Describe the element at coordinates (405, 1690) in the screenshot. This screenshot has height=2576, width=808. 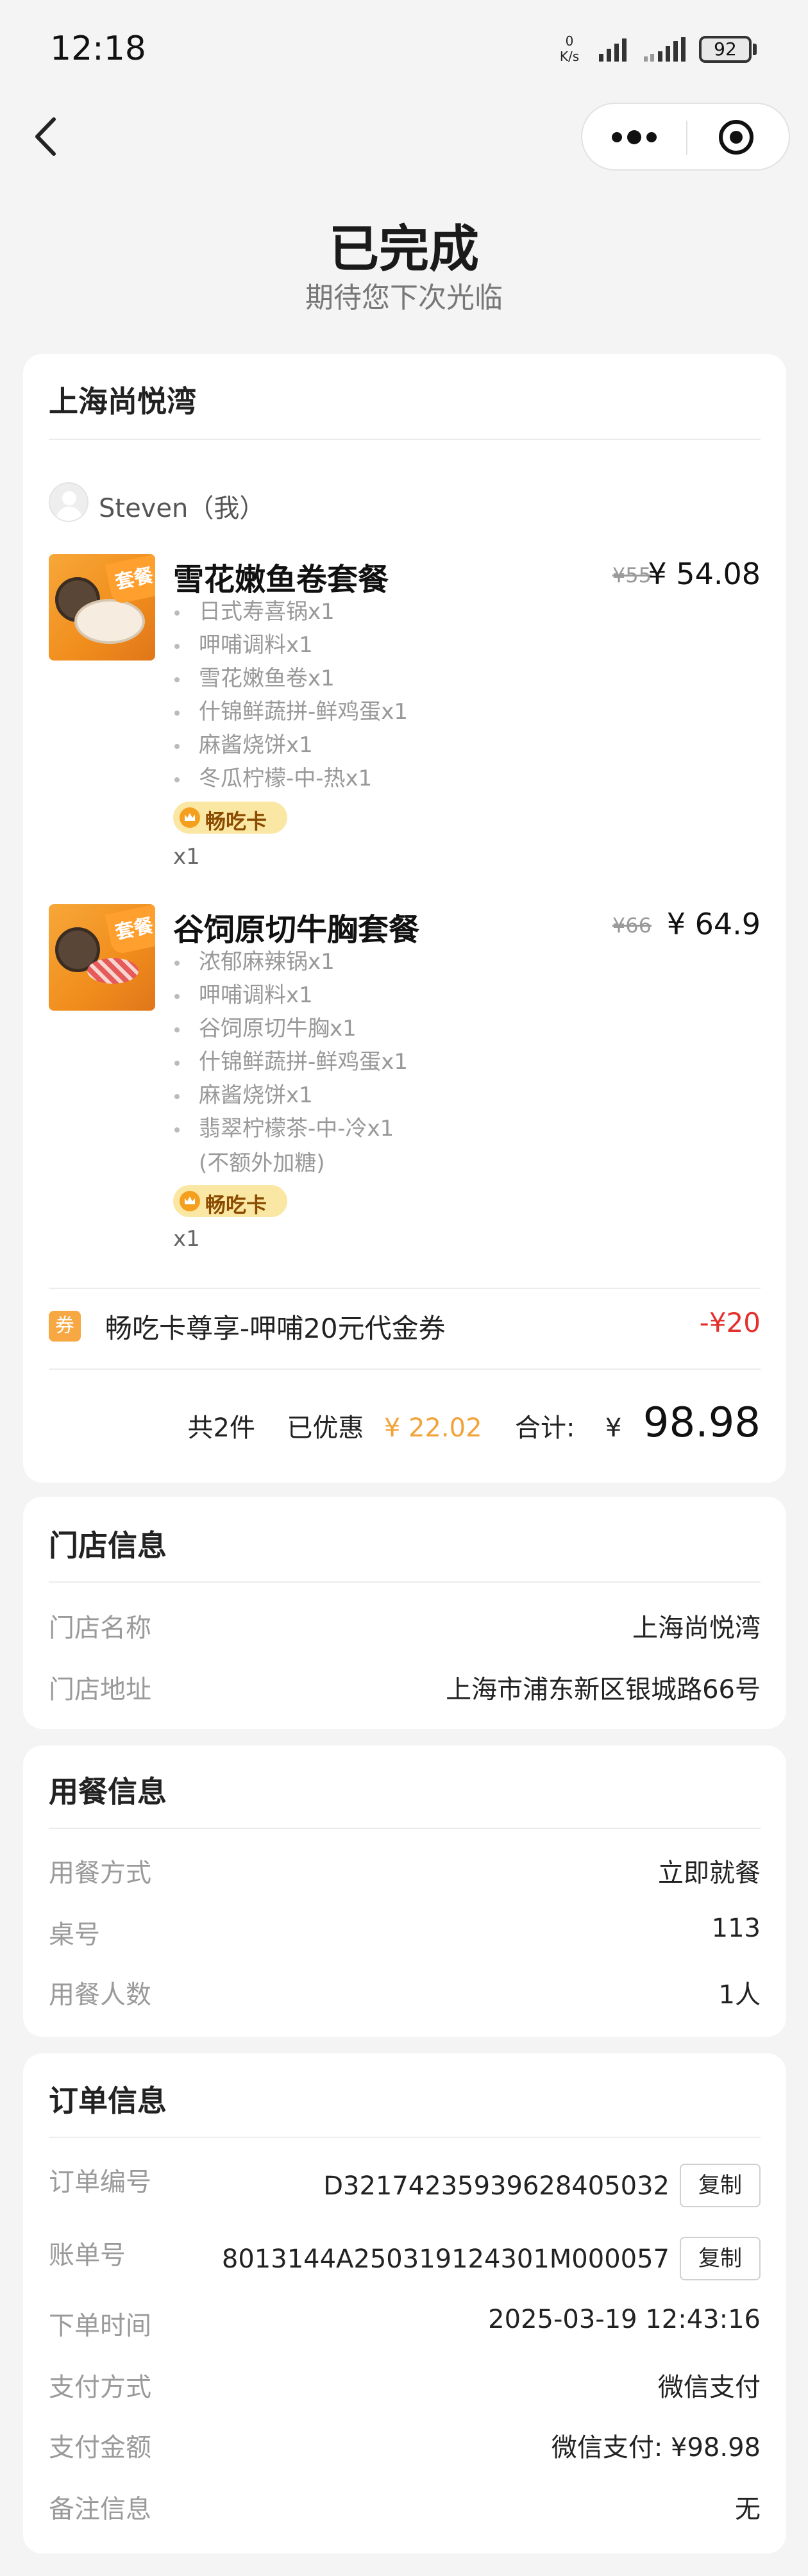
I see `store-address-row: 门店地址 上海市浦东新区银城路66号` at that location.